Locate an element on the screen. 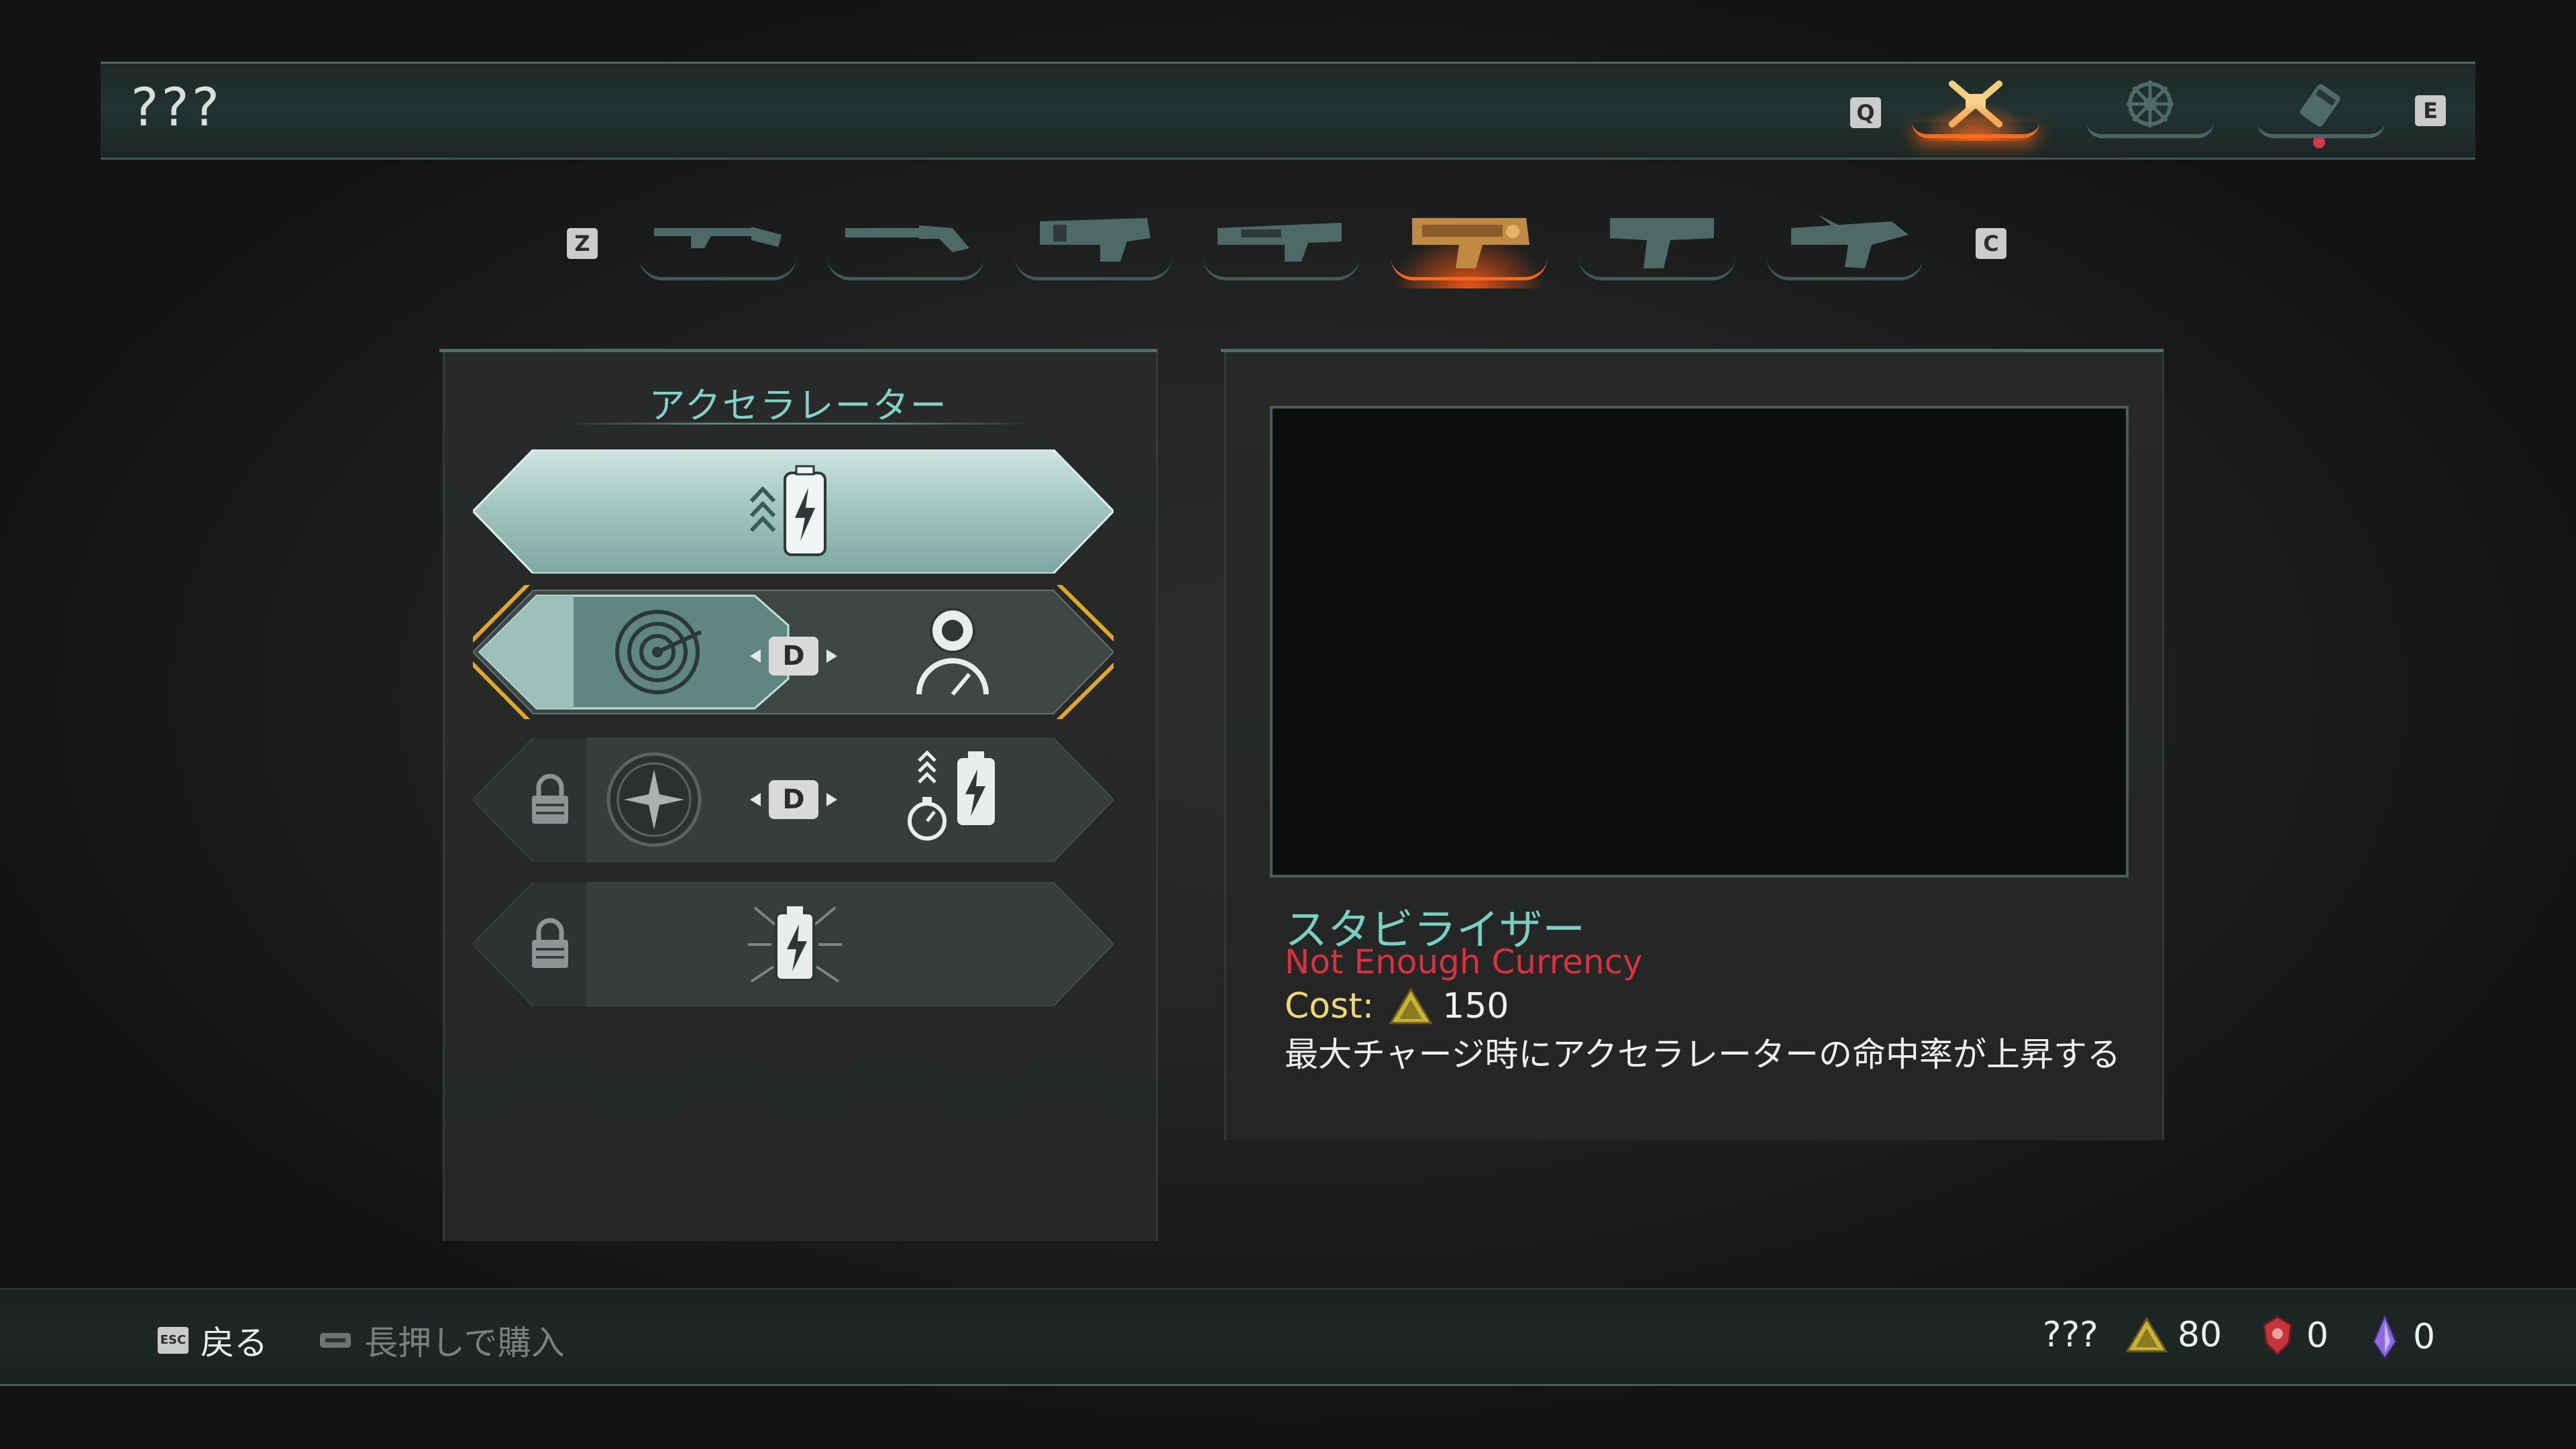  weapon-tab-assault-rifle is located at coordinates (1281, 245).